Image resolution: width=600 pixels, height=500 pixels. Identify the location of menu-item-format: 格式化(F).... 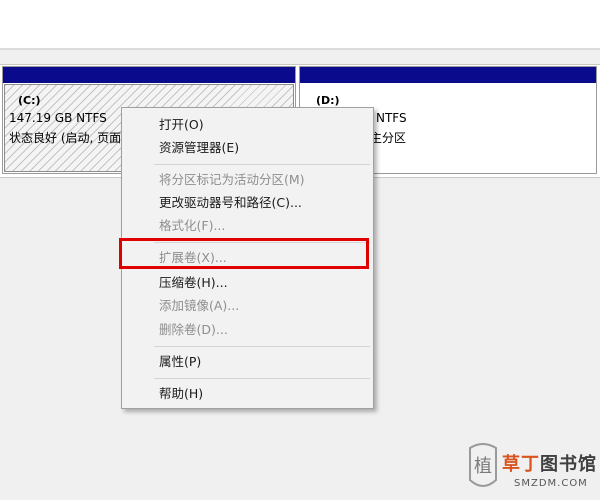
(192, 226).